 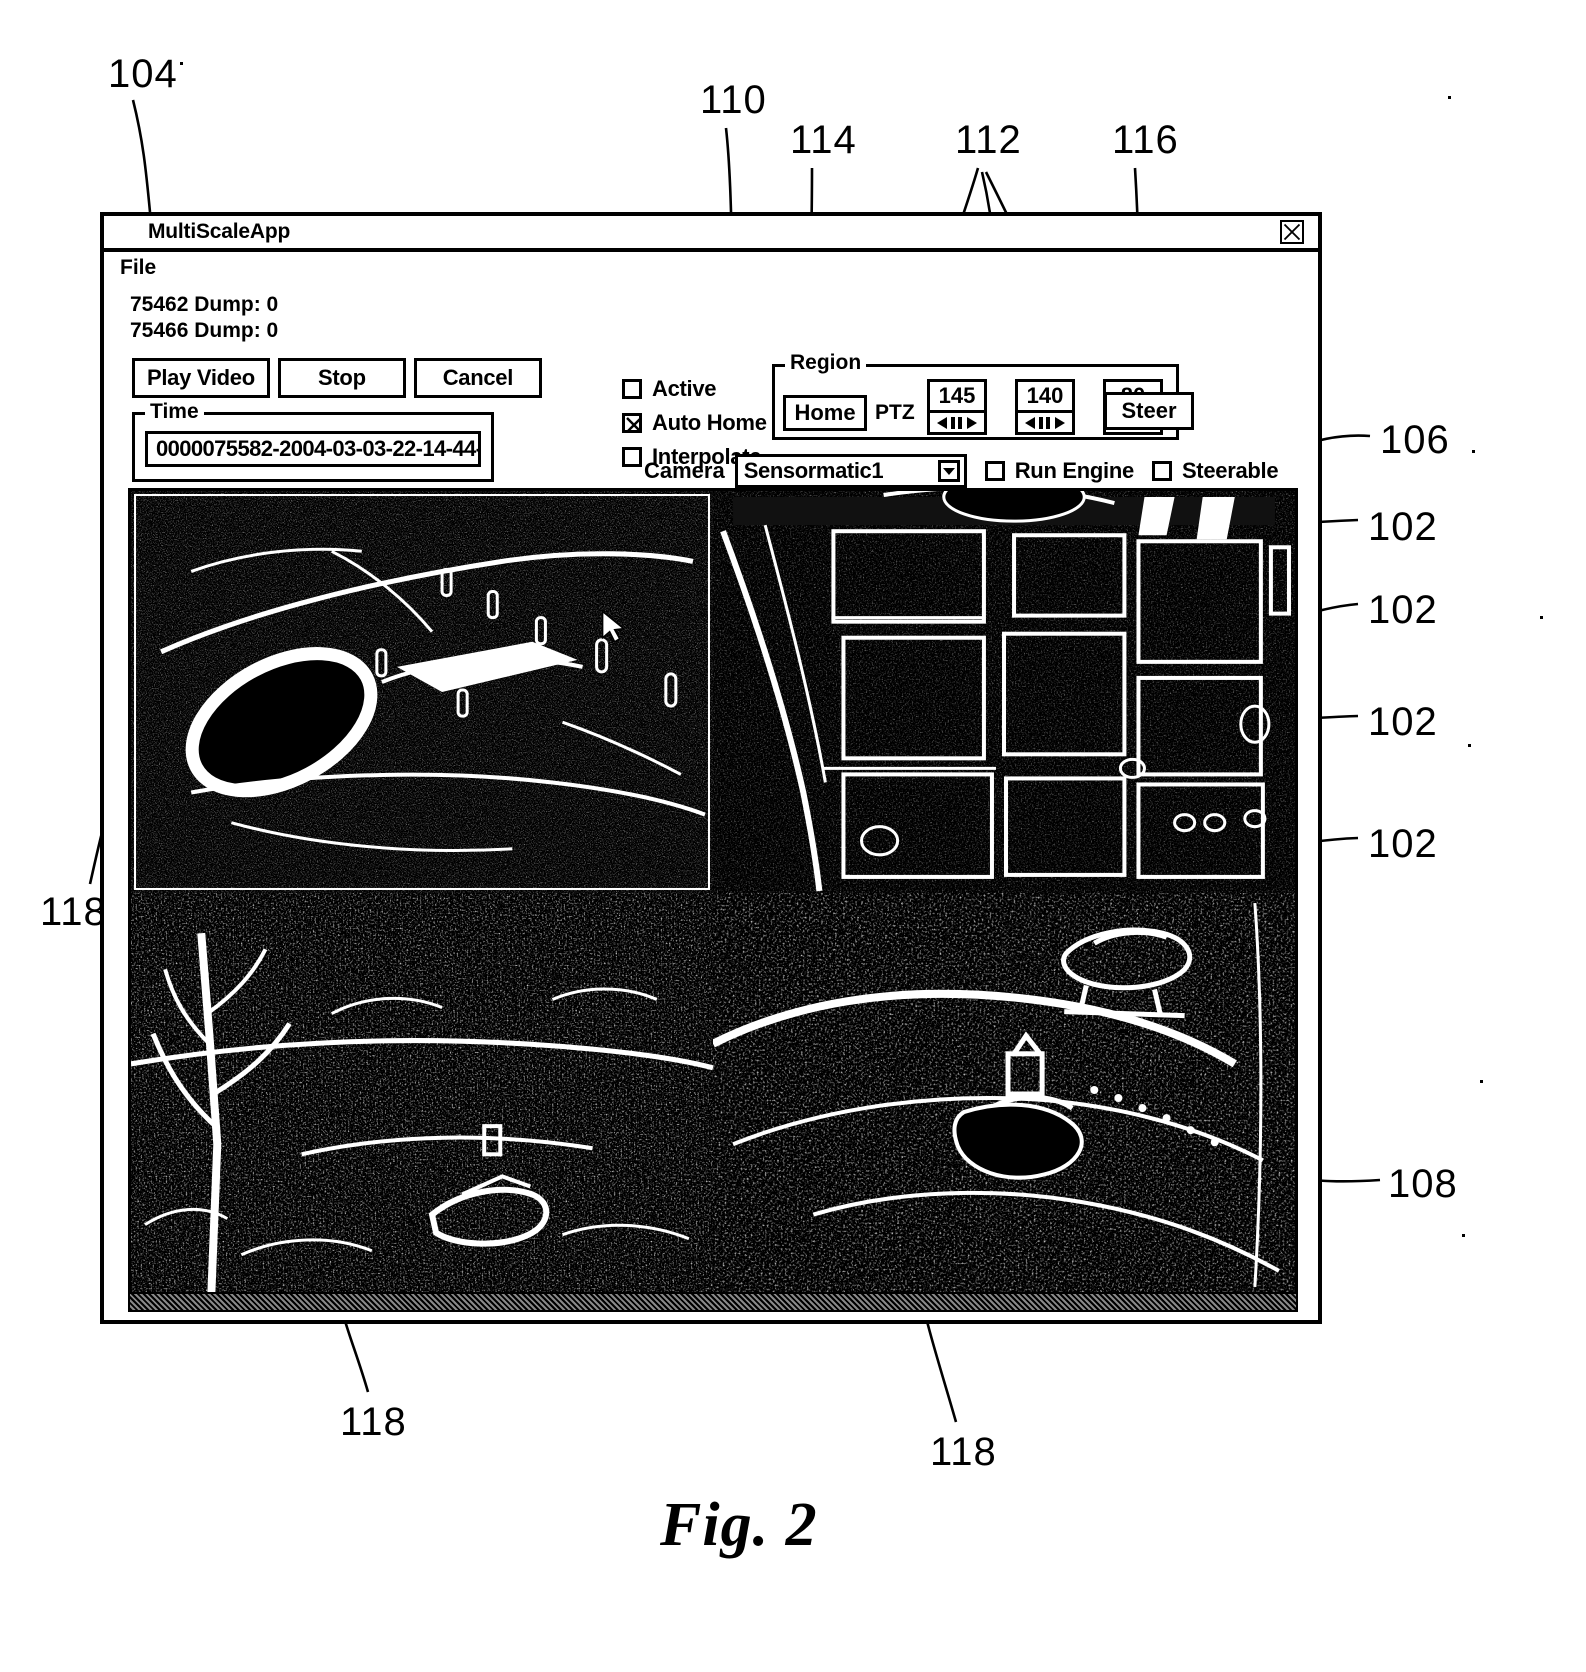 What do you see at coordinates (204, 318) in the screenshot?
I see `status-readout: 75462 Dump: 0 75466 Dump: 0` at bounding box center [204, 318].